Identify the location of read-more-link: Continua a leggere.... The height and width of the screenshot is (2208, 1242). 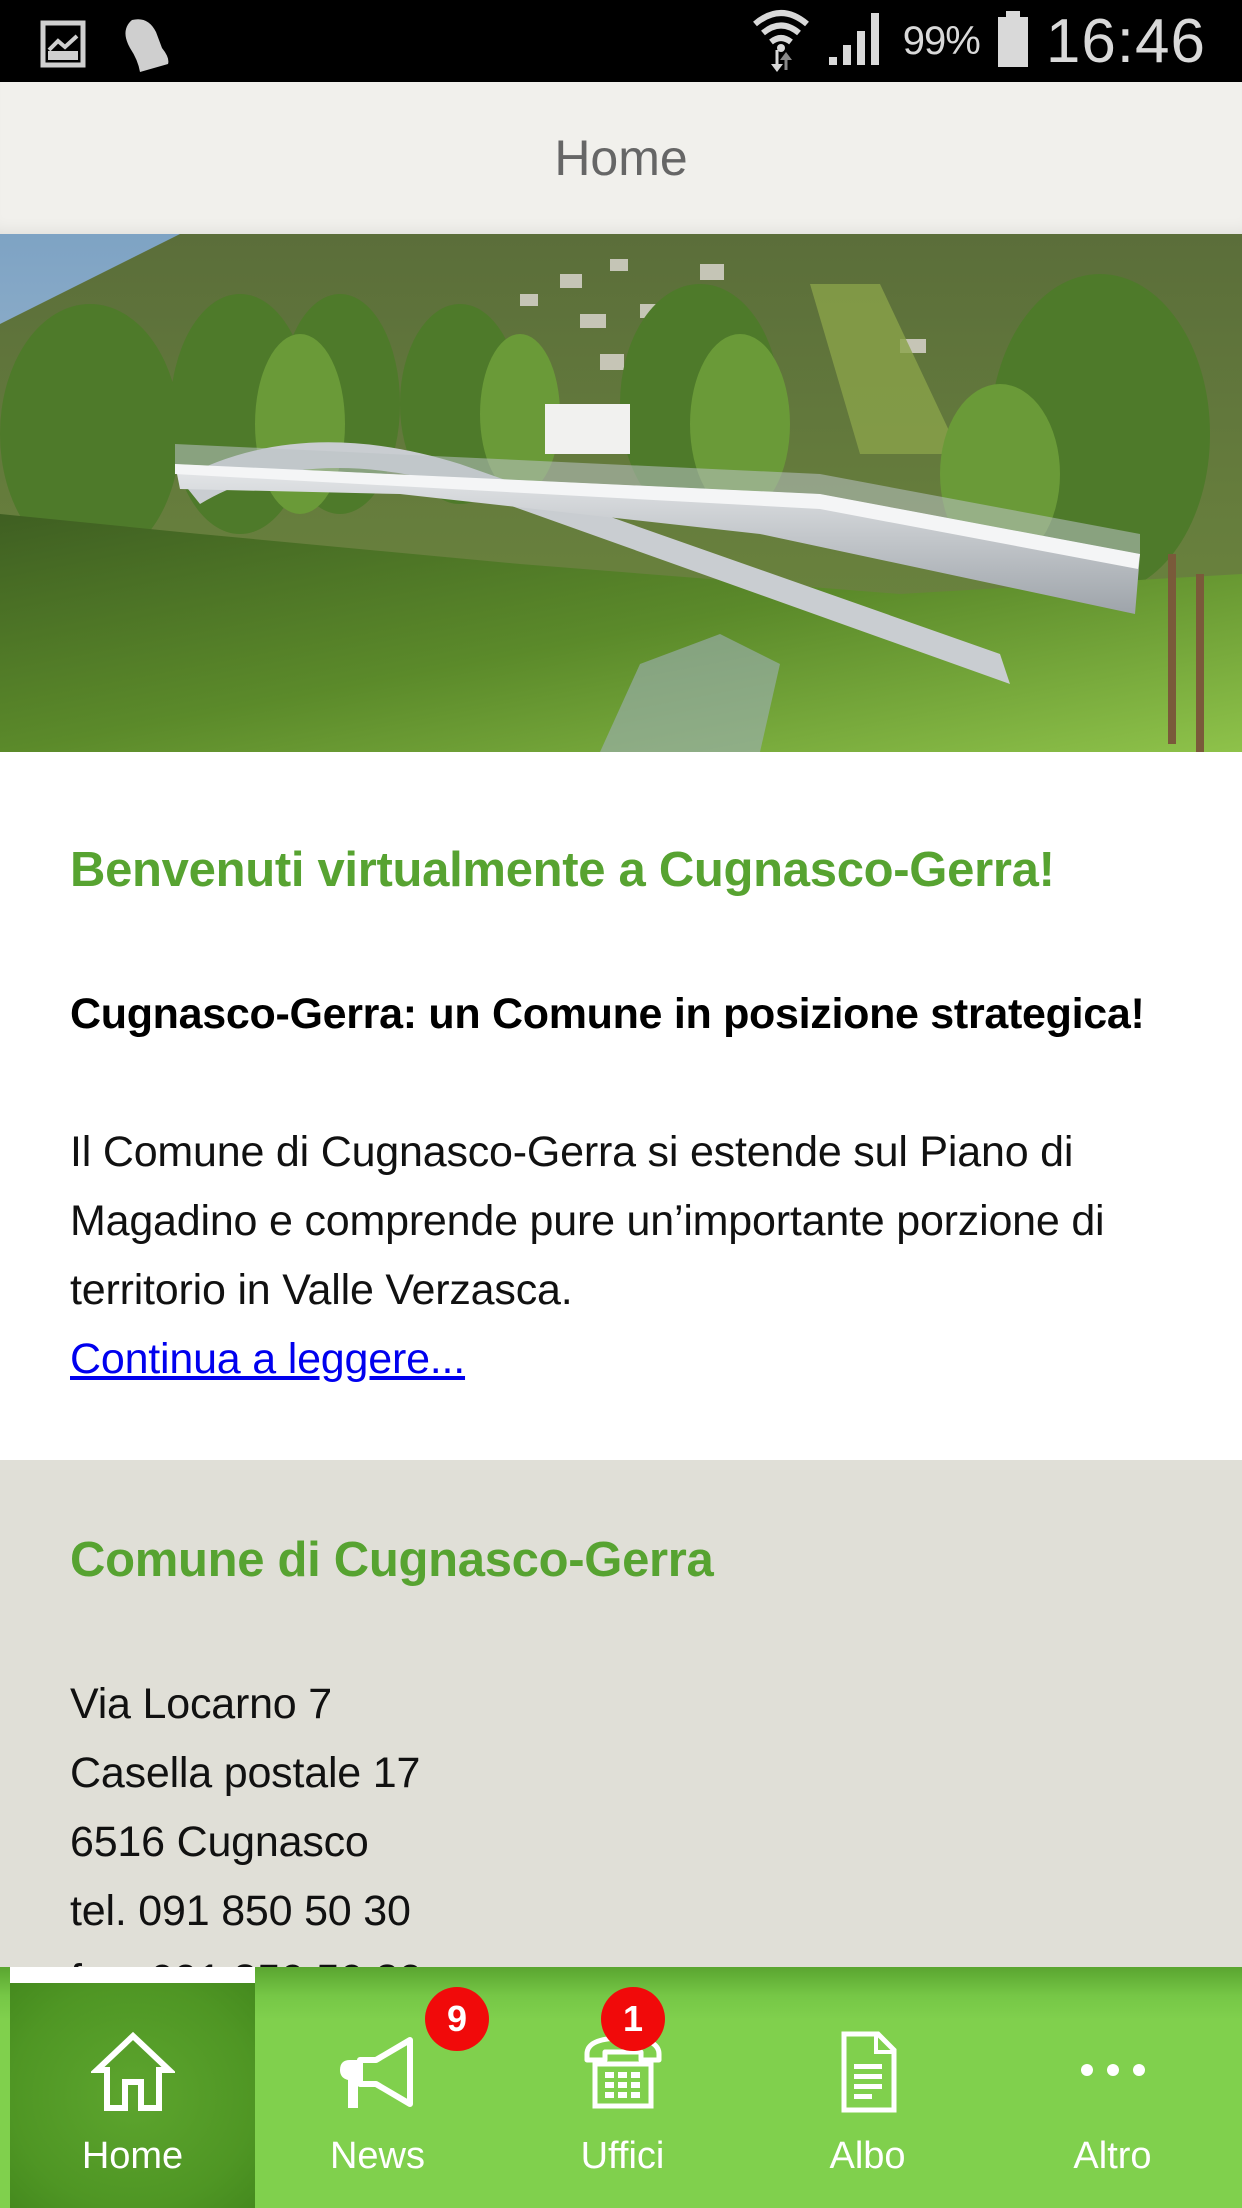
(267, 1359).